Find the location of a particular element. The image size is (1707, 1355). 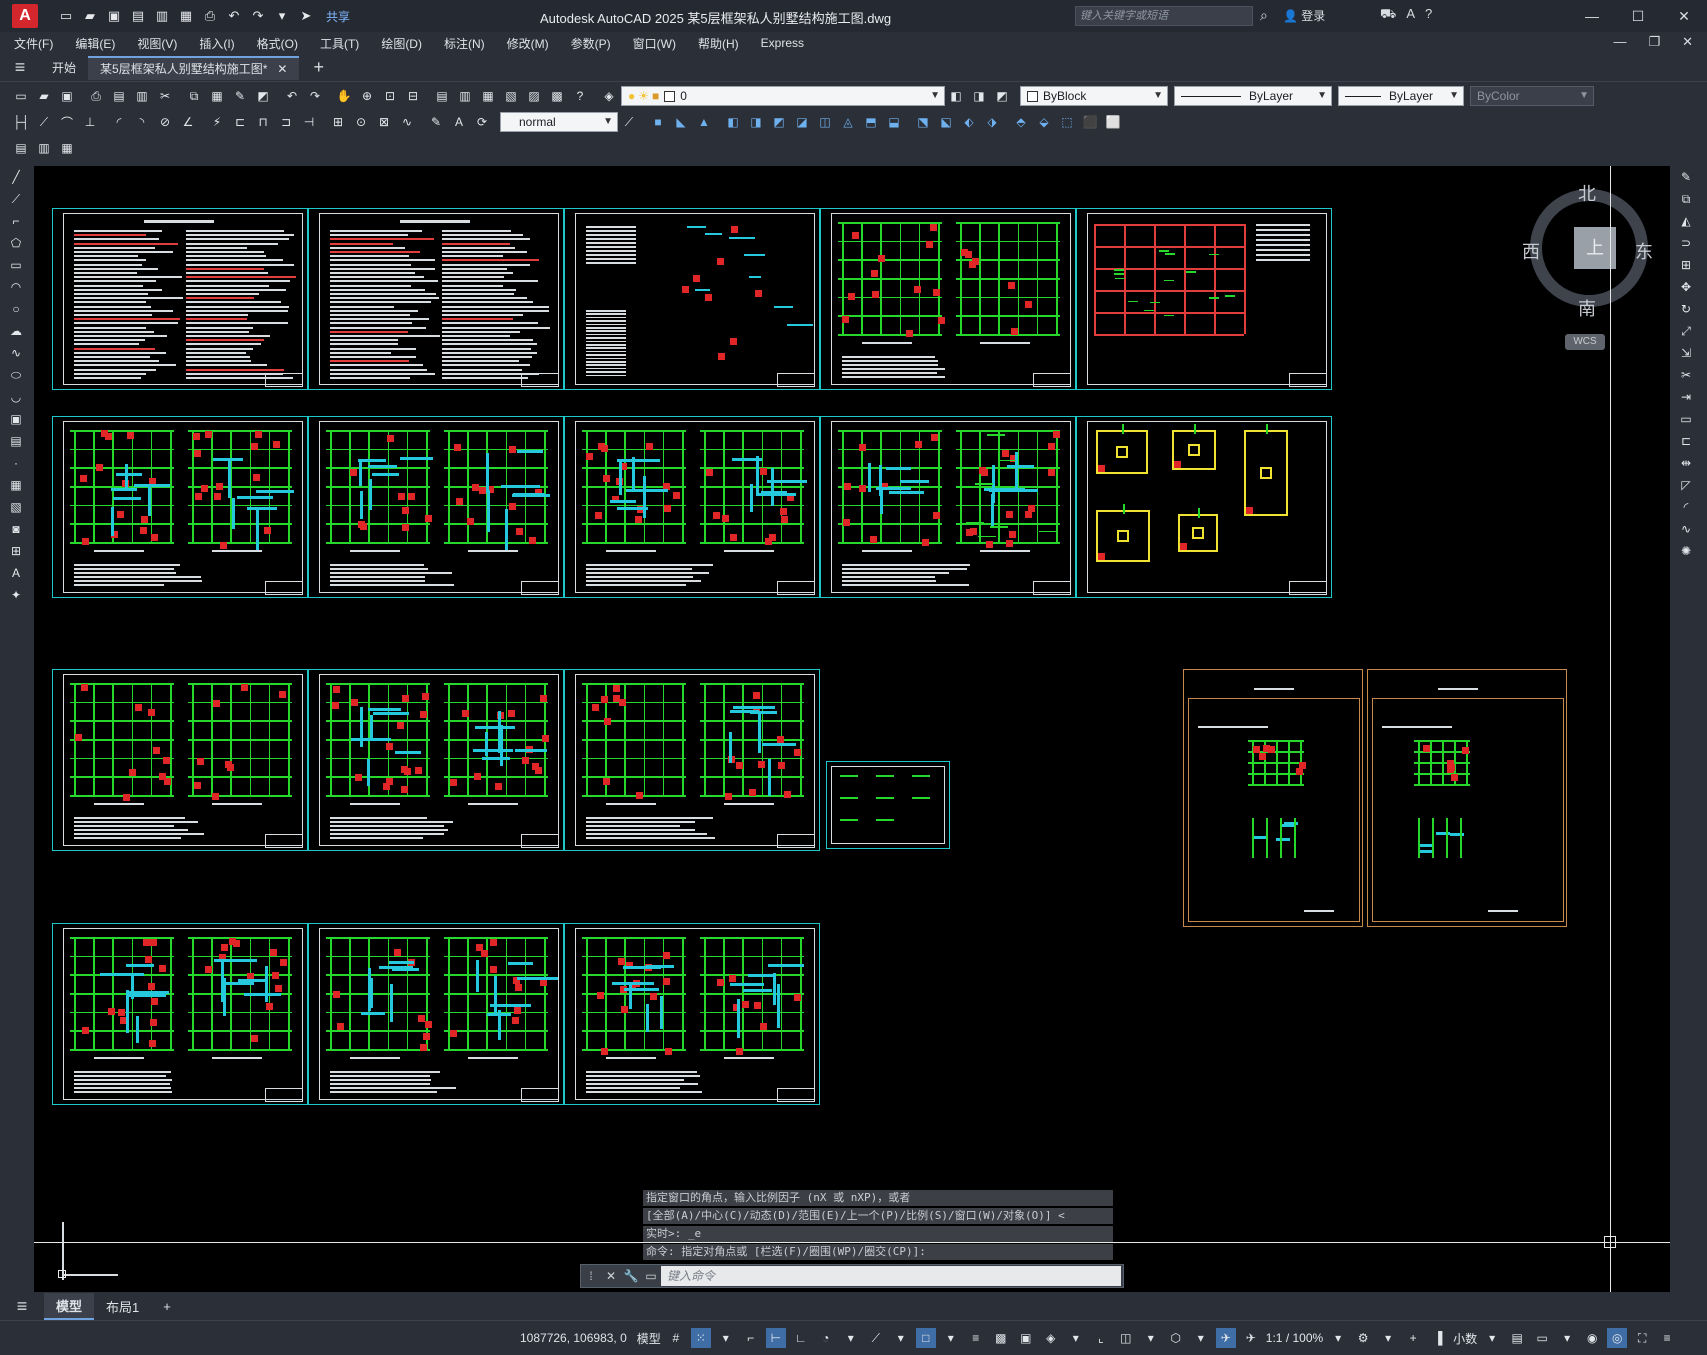

menu-express: Express is located at coordinates (782, 43).